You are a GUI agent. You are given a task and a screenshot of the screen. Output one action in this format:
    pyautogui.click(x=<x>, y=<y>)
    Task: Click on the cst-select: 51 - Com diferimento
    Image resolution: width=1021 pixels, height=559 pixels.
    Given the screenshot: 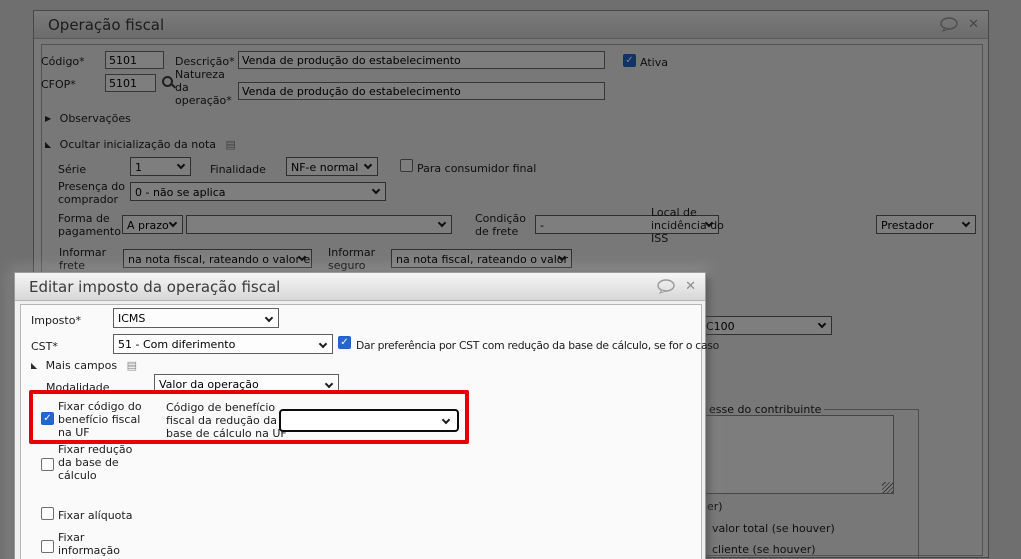 What is the action you would take?
    pyautogui.click(x=223, y=344)
    